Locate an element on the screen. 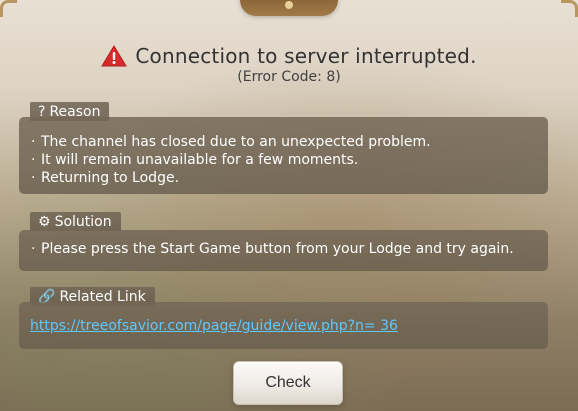 The width and height of the screenshot is (578, 411). check-button: Check is located at coordinates (288, 383).